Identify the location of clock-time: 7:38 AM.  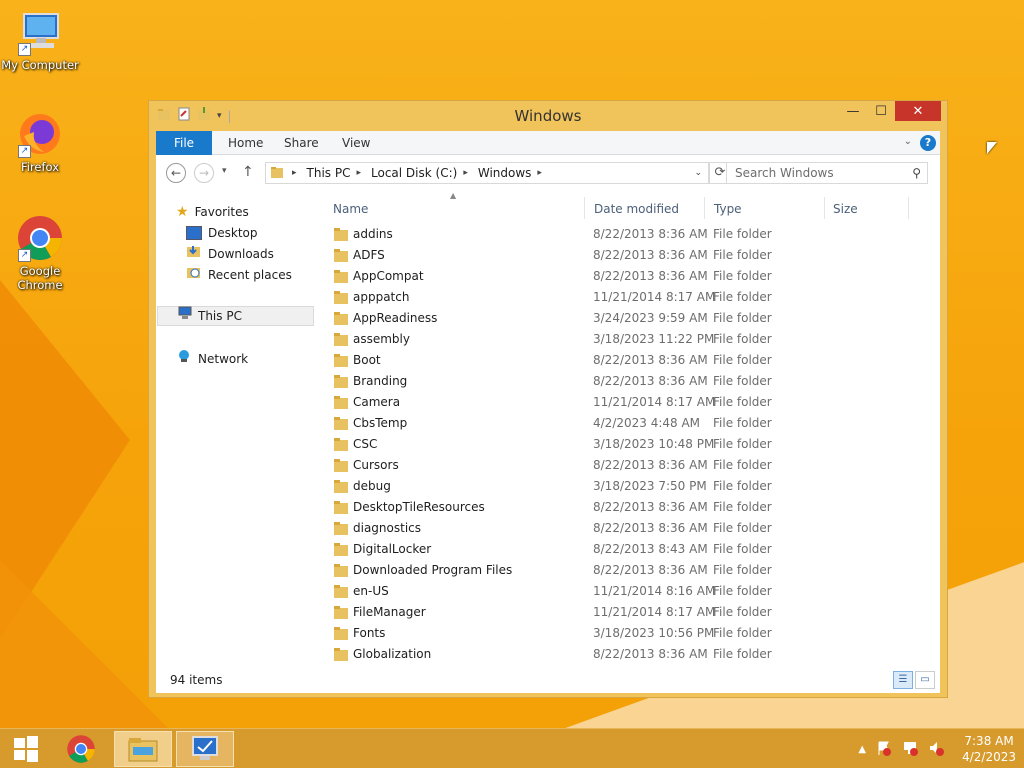
(989, 741).